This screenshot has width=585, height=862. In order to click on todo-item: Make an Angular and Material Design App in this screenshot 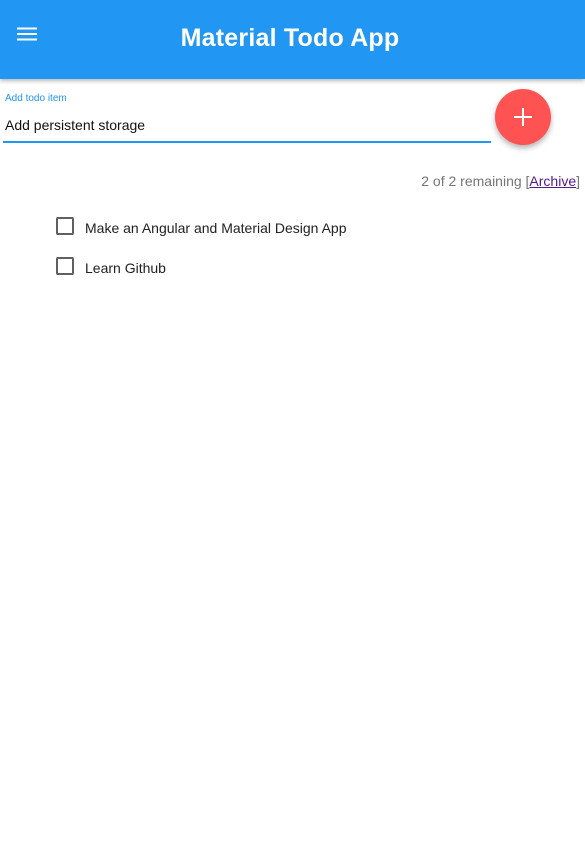, I will do `click(305, 227)`.